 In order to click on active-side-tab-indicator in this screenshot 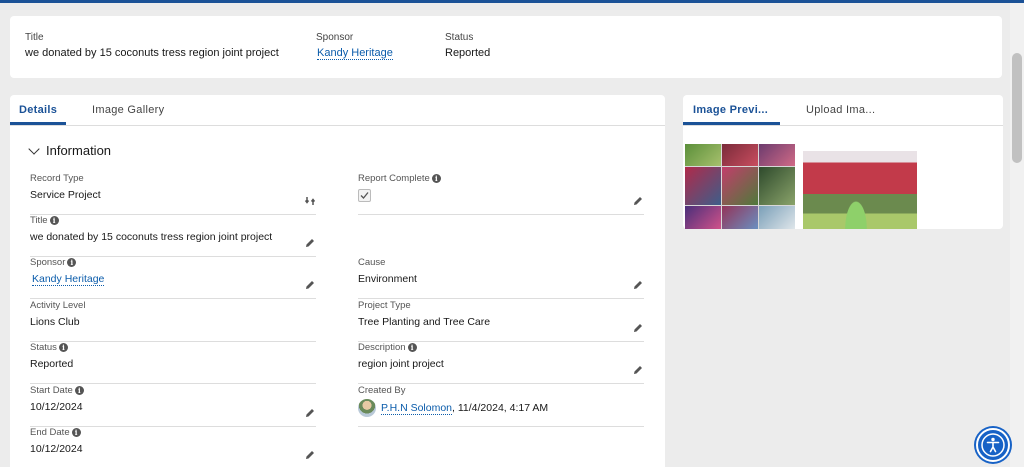, I will do `click(731, 123)`.